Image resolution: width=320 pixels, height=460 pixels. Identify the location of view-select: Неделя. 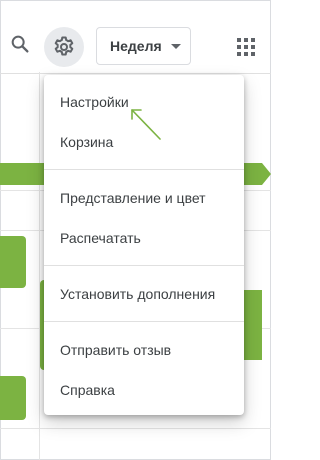
(143, 46).